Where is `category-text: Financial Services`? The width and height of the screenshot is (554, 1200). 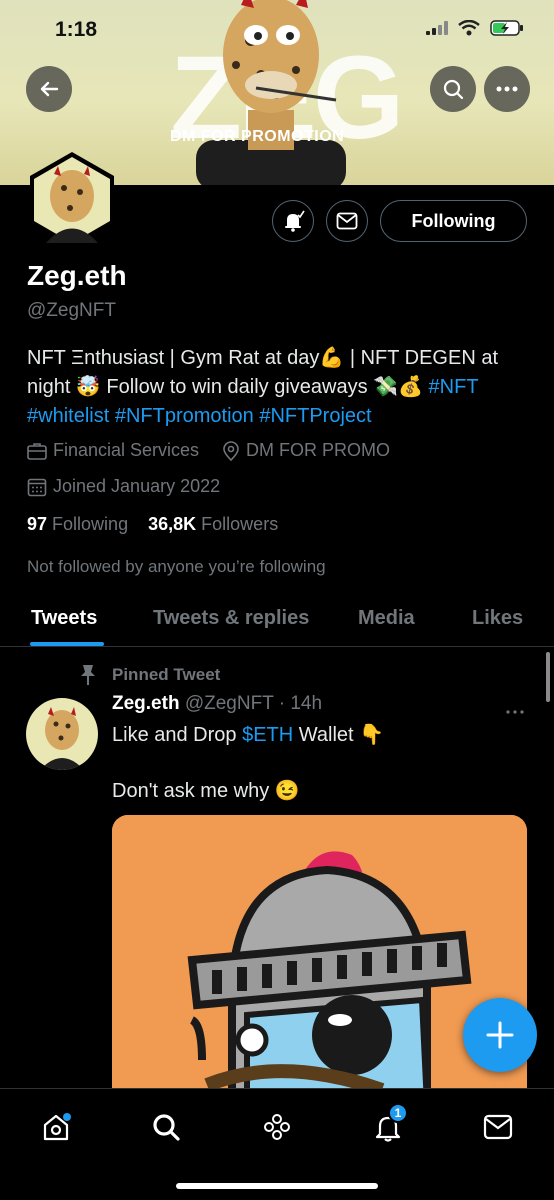 category-text: Financial Services is located at coordinates (126, 450).